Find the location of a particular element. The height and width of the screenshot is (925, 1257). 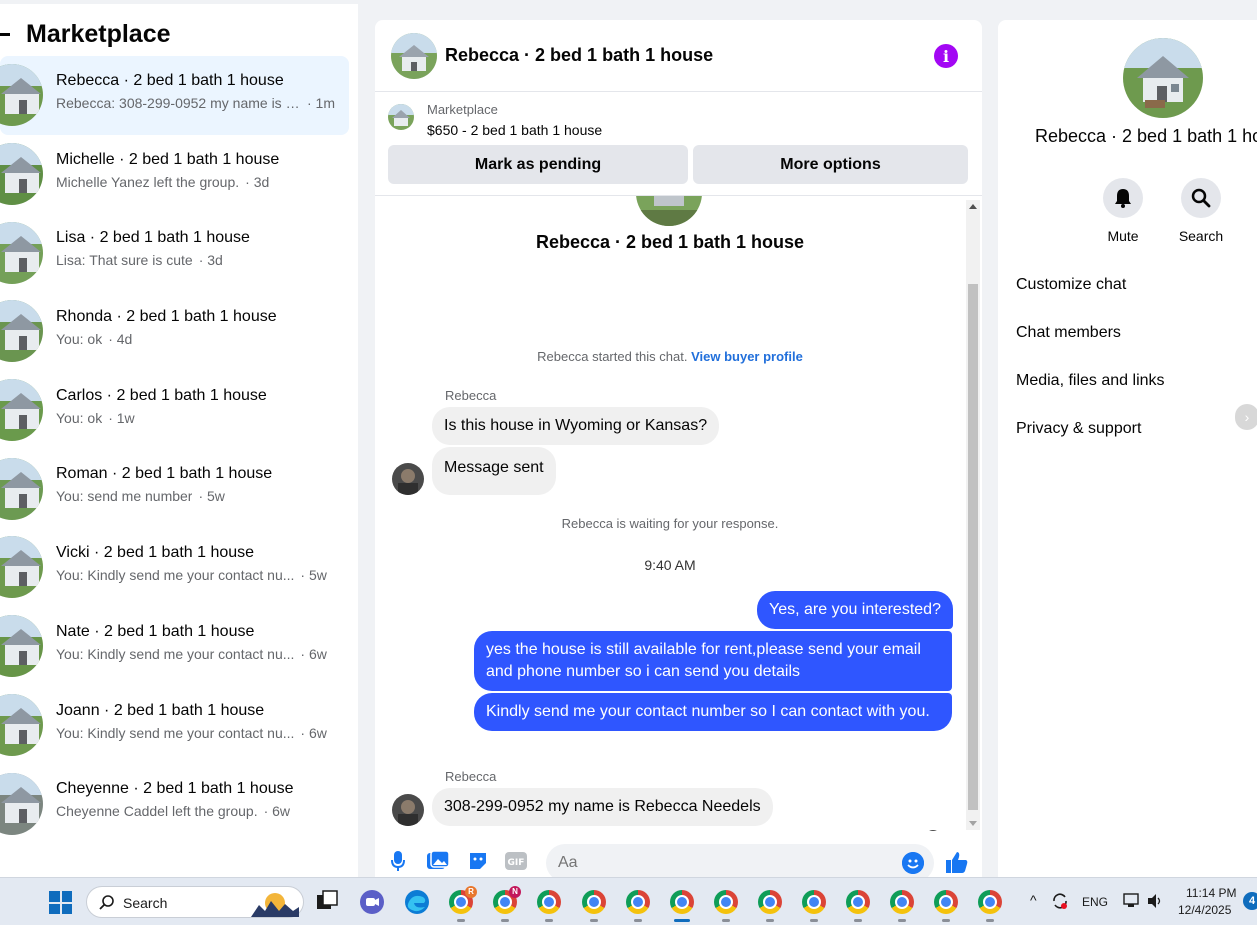

gif-icon: GIF is located at coordinates (516, 861).